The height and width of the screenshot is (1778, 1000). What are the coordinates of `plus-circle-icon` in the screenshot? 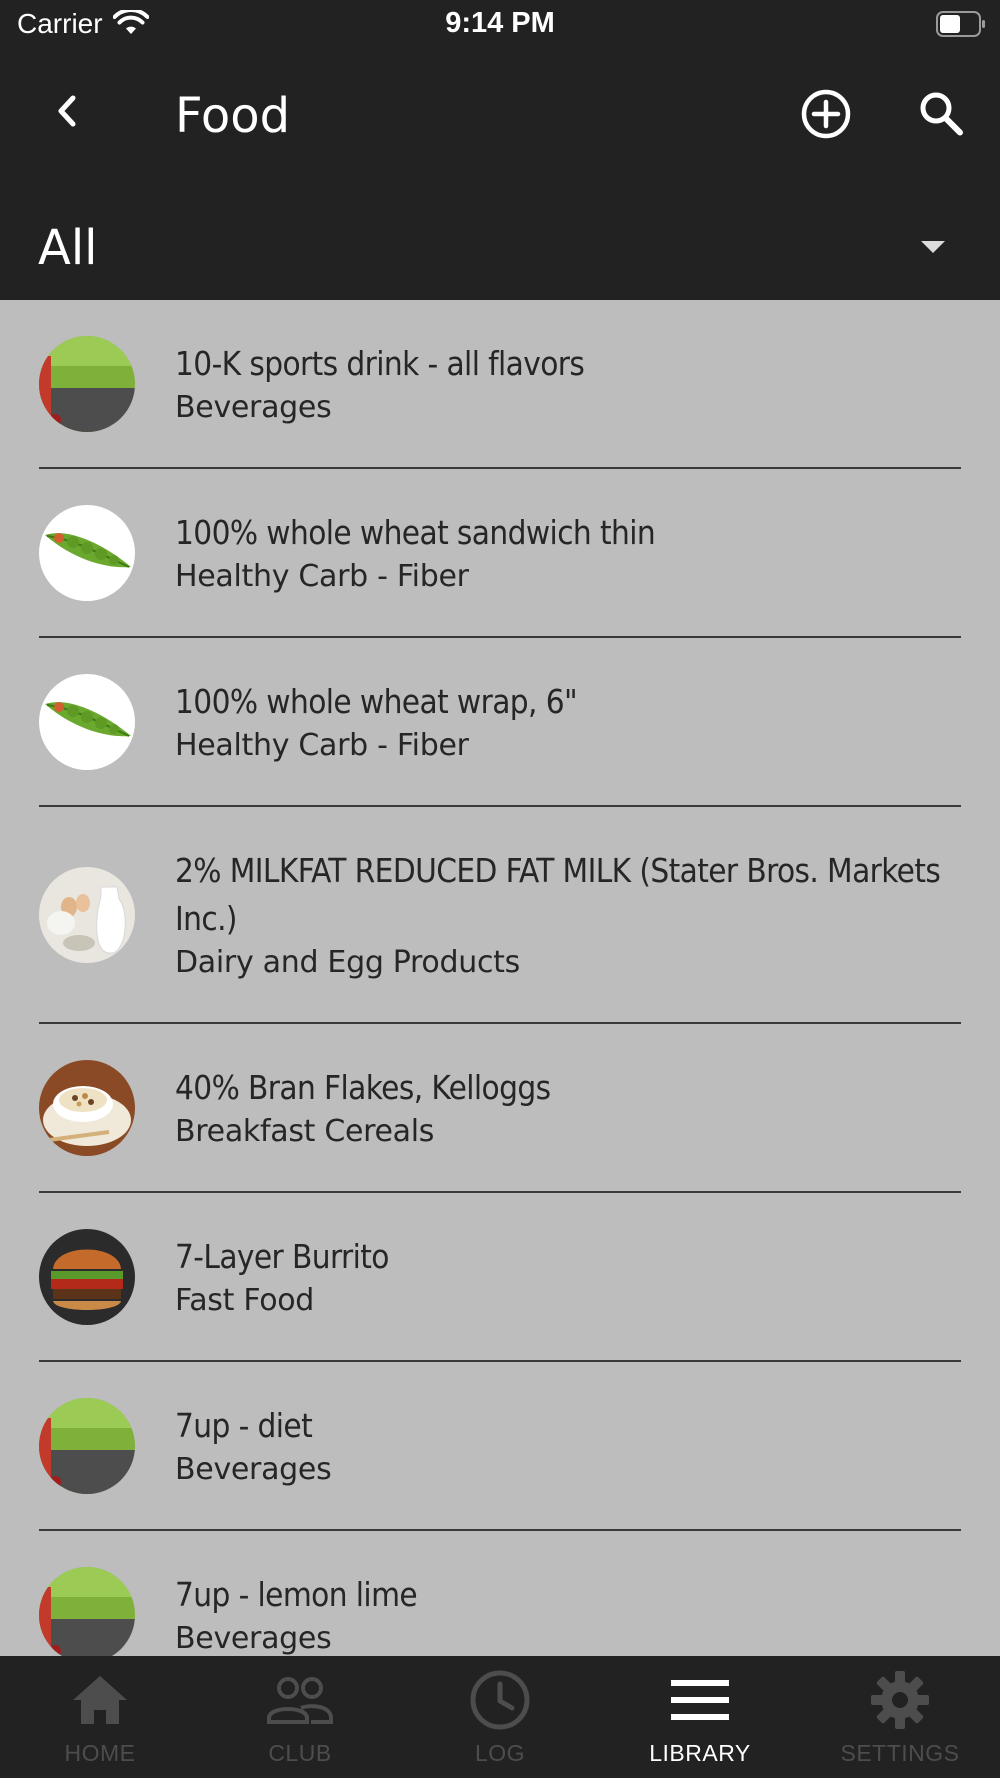 It's located at (826, 116).